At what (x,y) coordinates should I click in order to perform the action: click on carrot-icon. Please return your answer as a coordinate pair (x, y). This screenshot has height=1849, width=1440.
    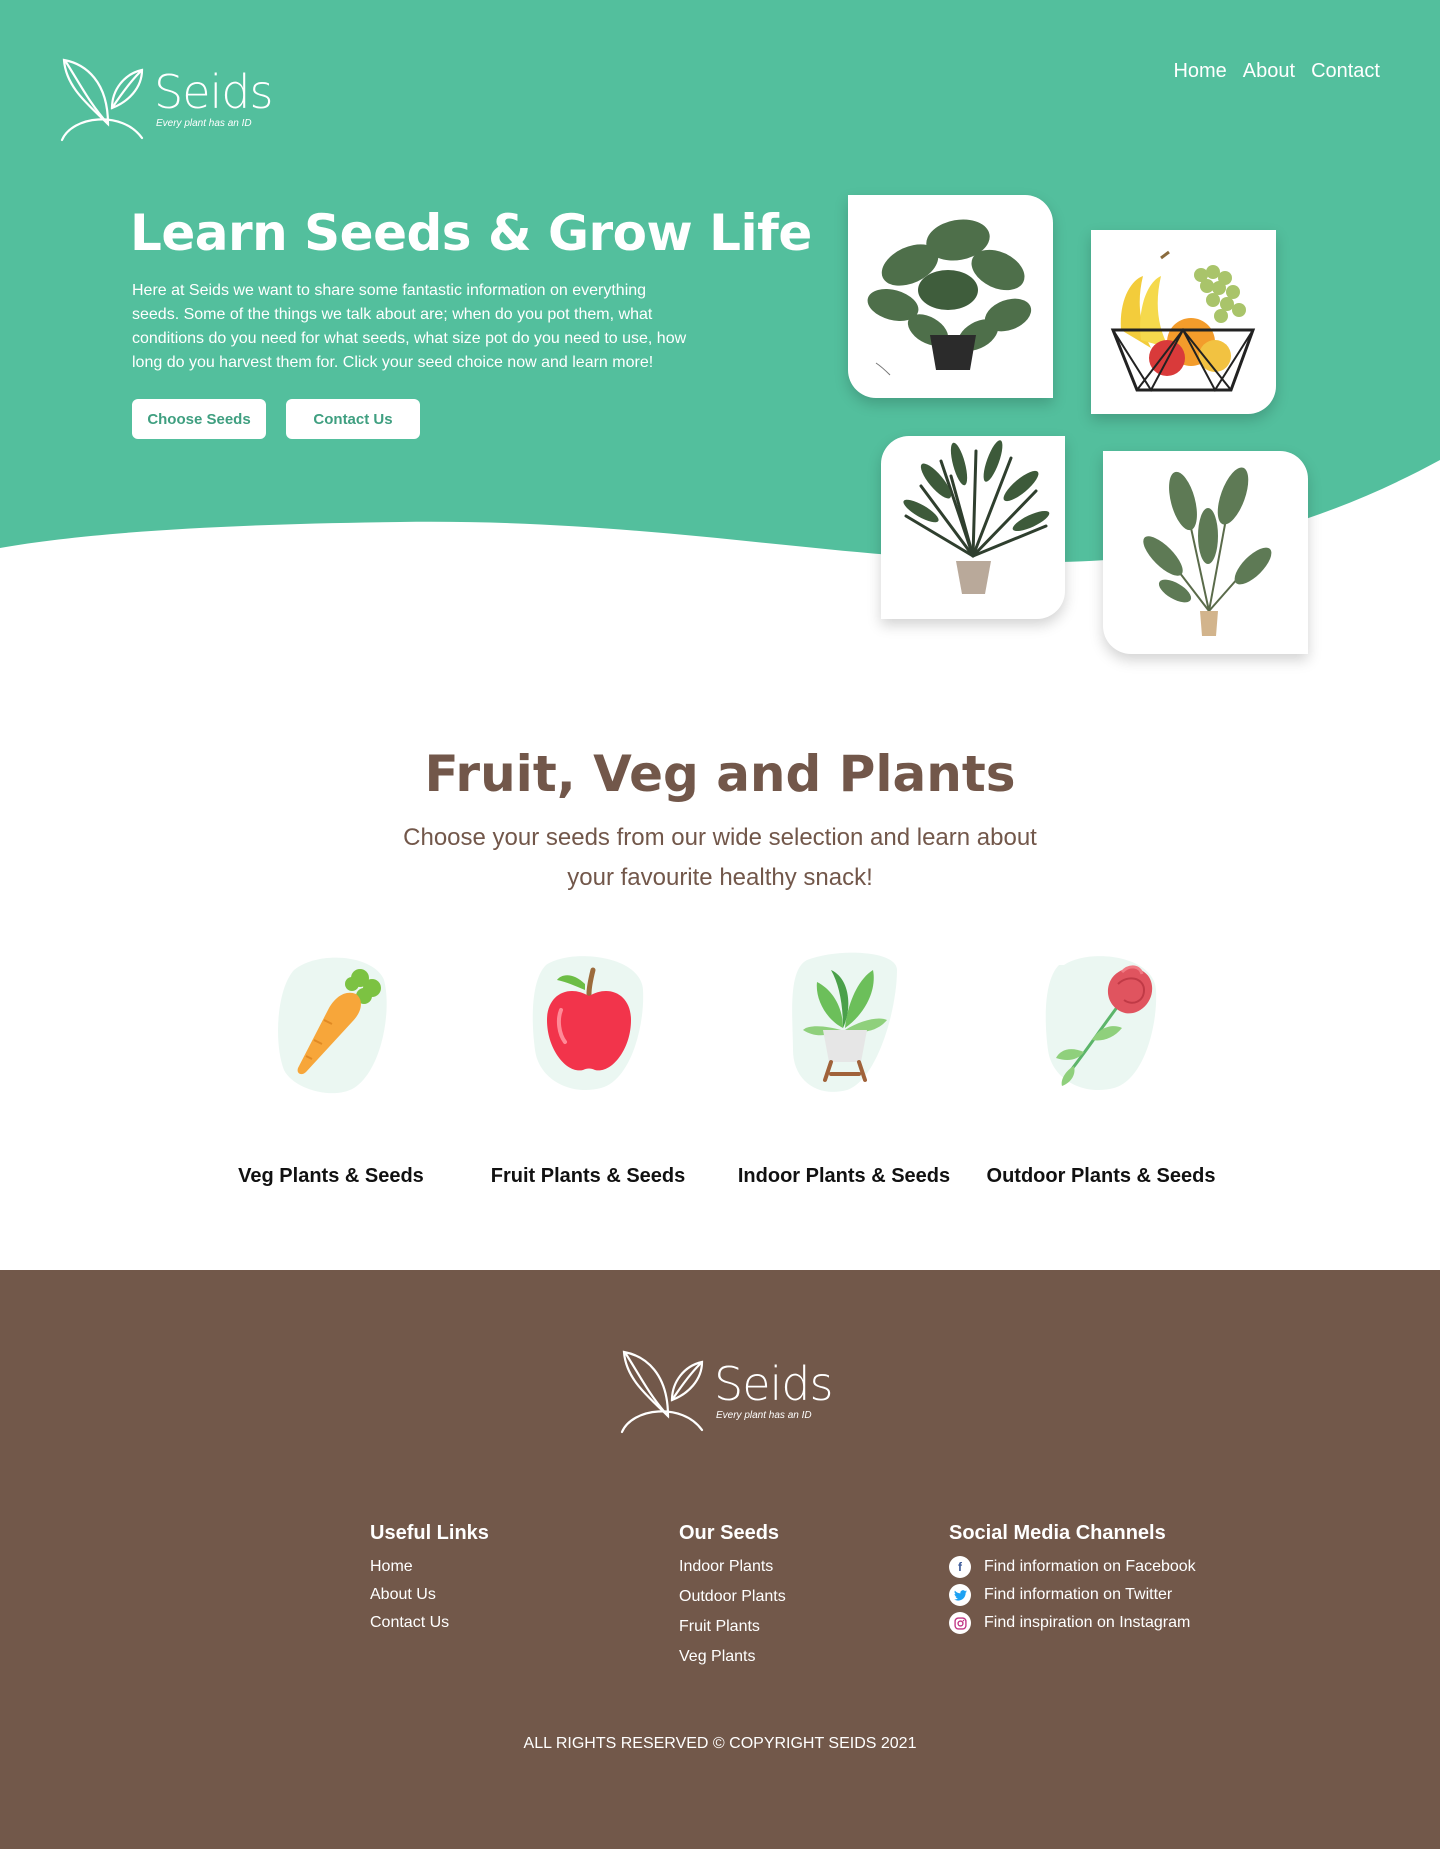
    Looking at the image, I should click on (332, 1025).